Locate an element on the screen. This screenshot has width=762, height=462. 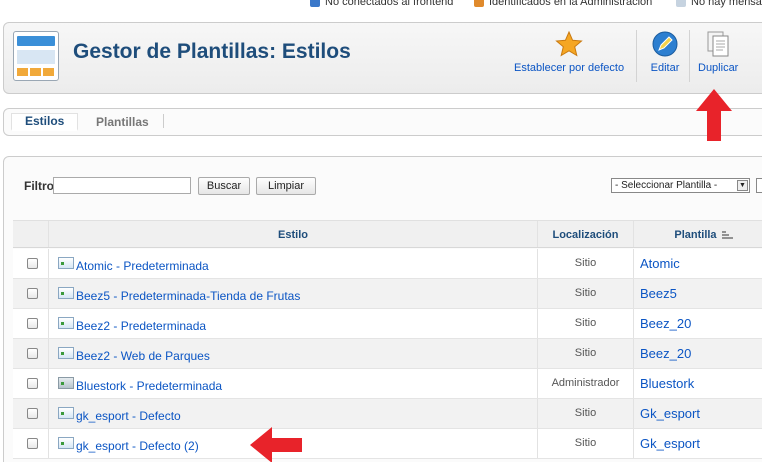
template-link: Bluestork is located at coordinates (667, 383).